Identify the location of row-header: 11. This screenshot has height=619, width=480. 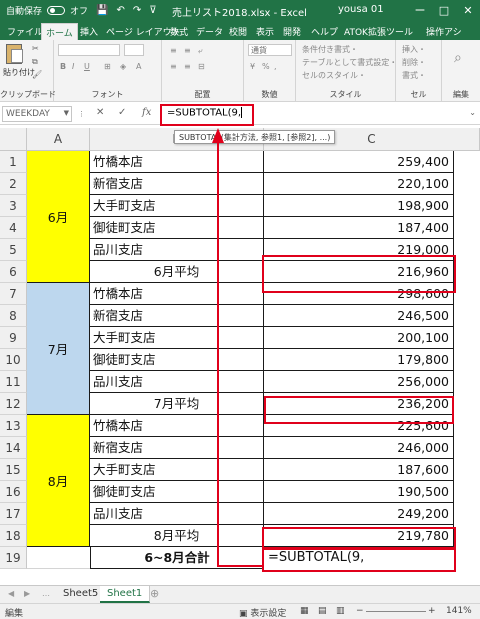
(13, 382).